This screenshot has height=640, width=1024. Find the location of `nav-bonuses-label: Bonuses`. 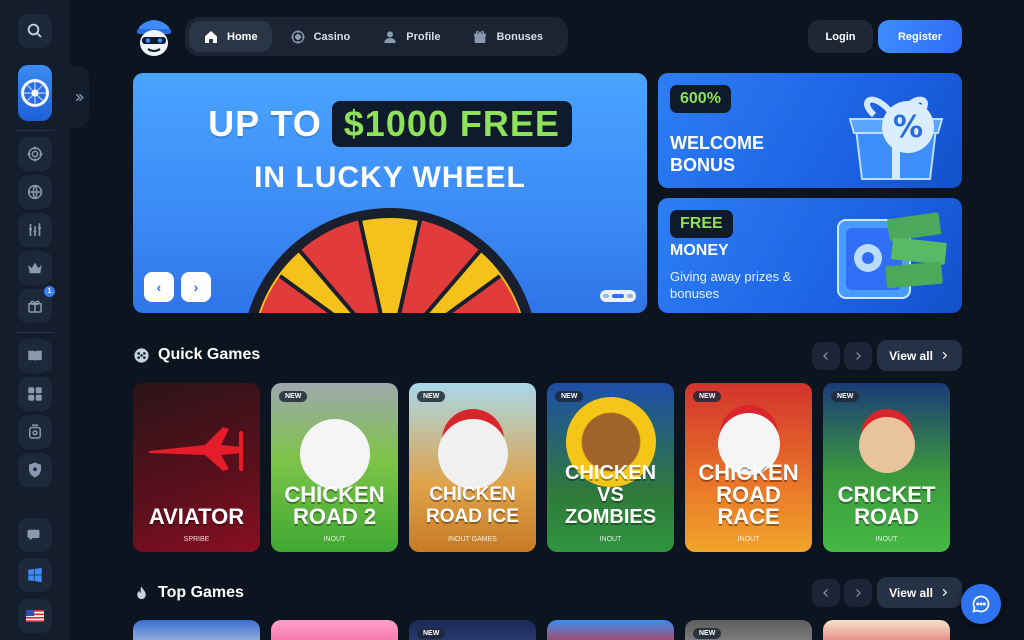

nav-bonuses-label: Bonuses is located at coordinates (519, 36).